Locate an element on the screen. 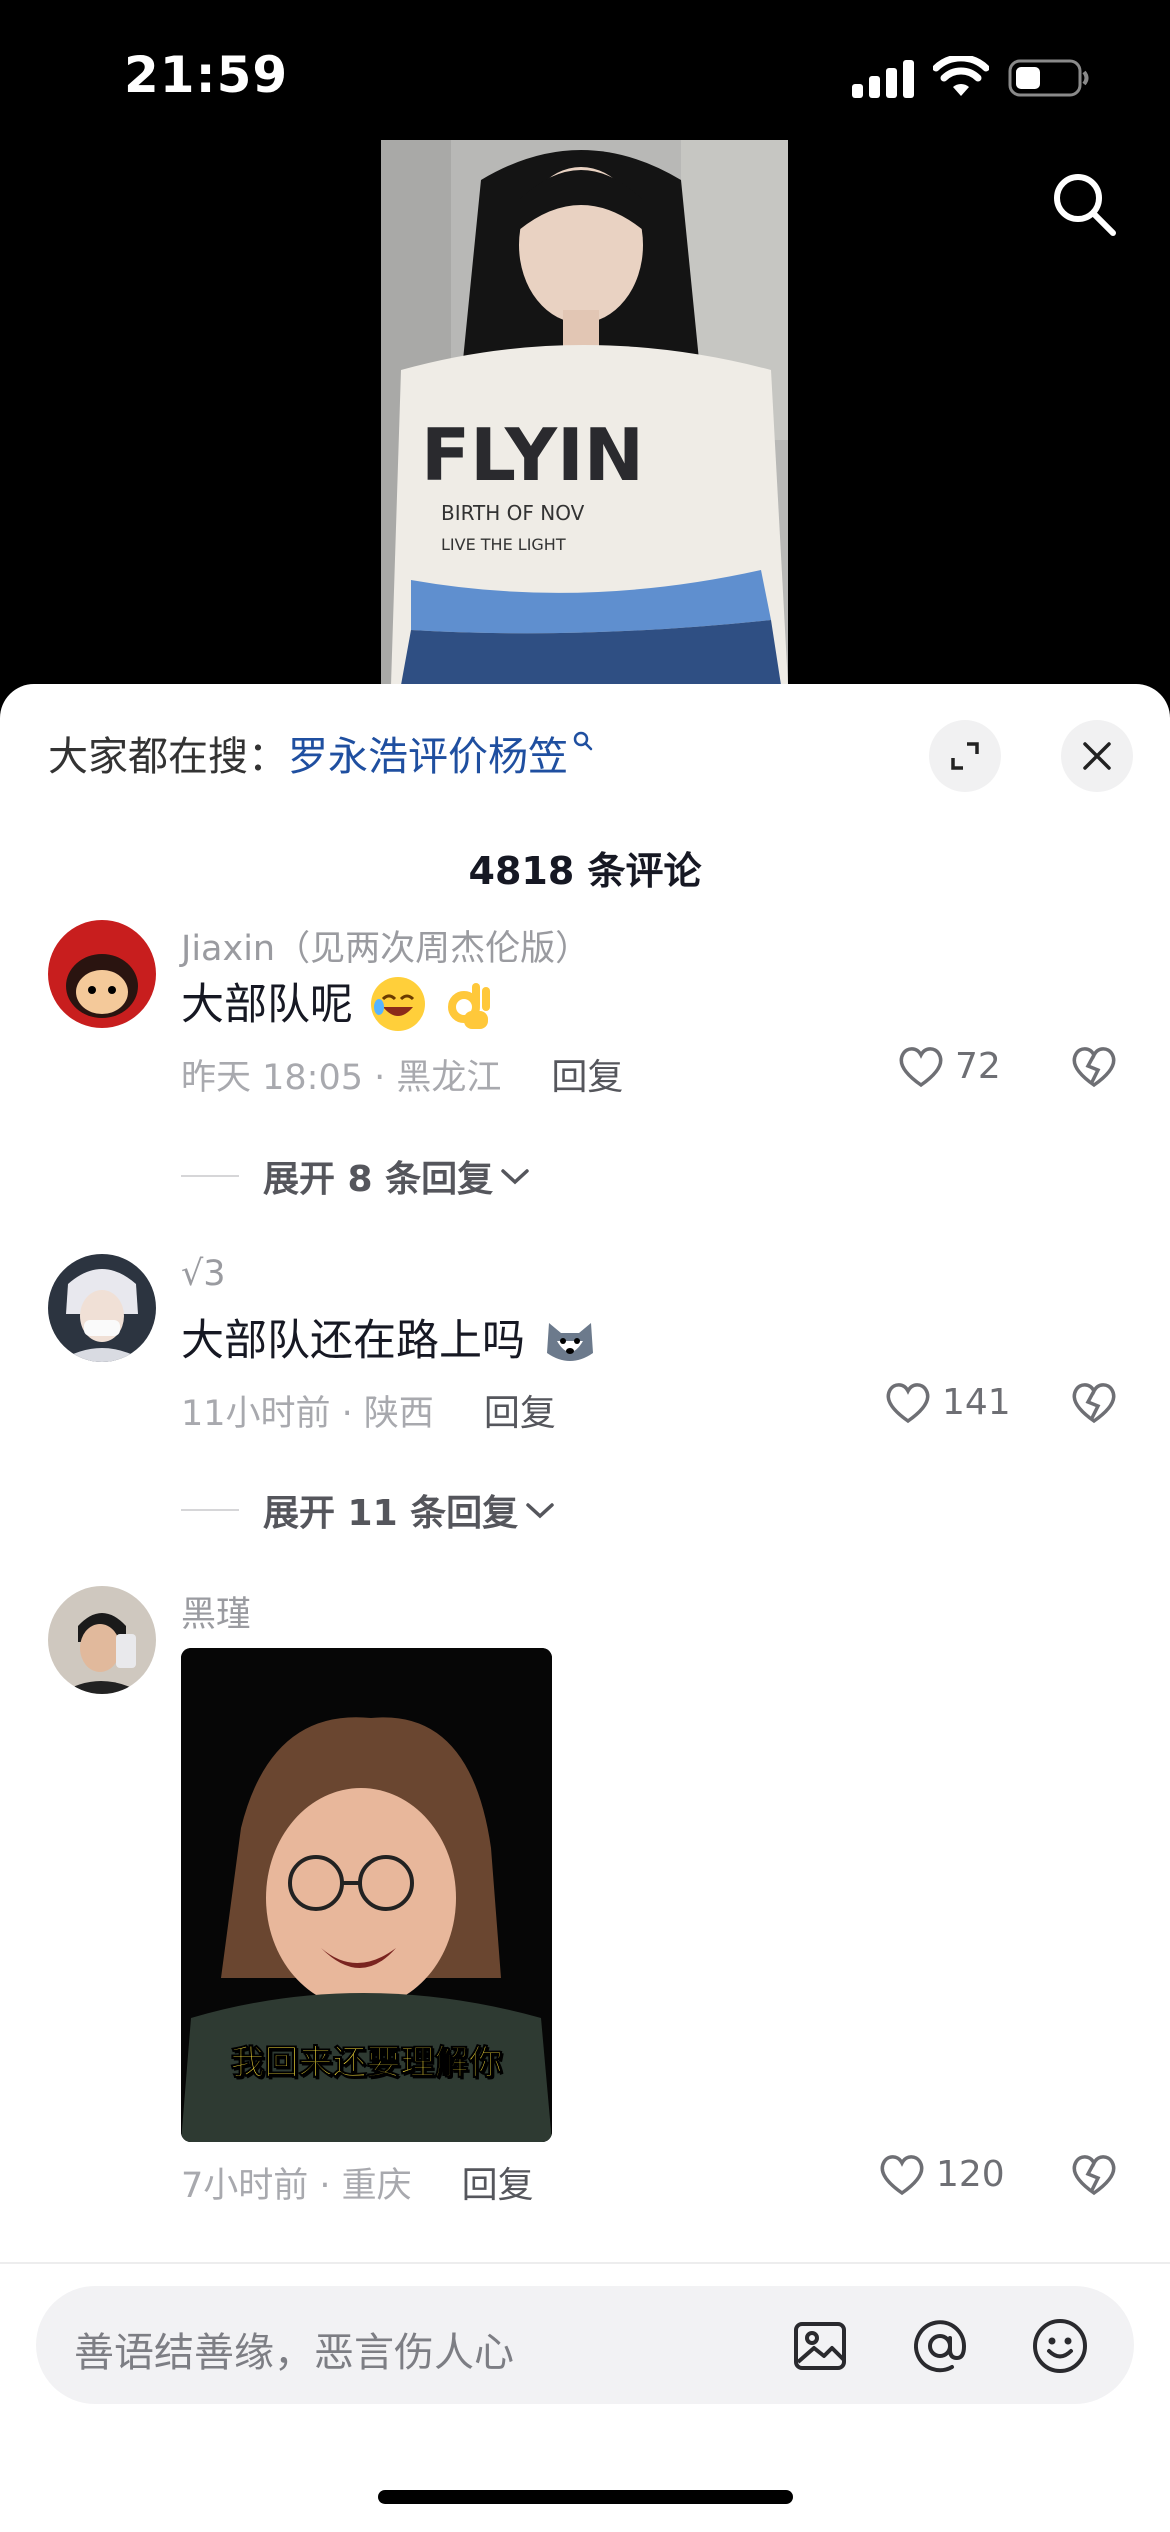 The height and width of the screenshot is (2532, 1170). emoji-icon is located at coordinates (1060, 2346).